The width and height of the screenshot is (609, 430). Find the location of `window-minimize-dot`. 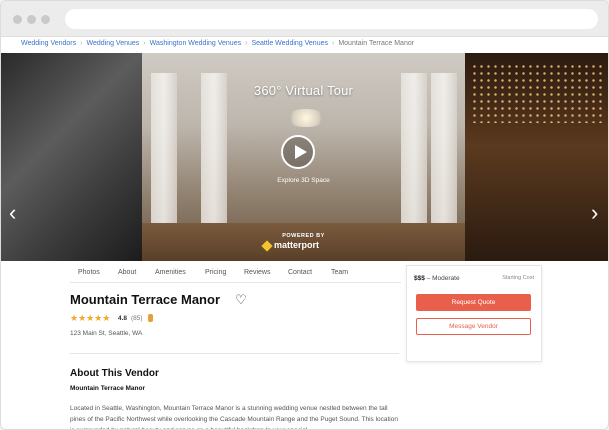

window-minimize-dot is located at coordinates (31, 19).